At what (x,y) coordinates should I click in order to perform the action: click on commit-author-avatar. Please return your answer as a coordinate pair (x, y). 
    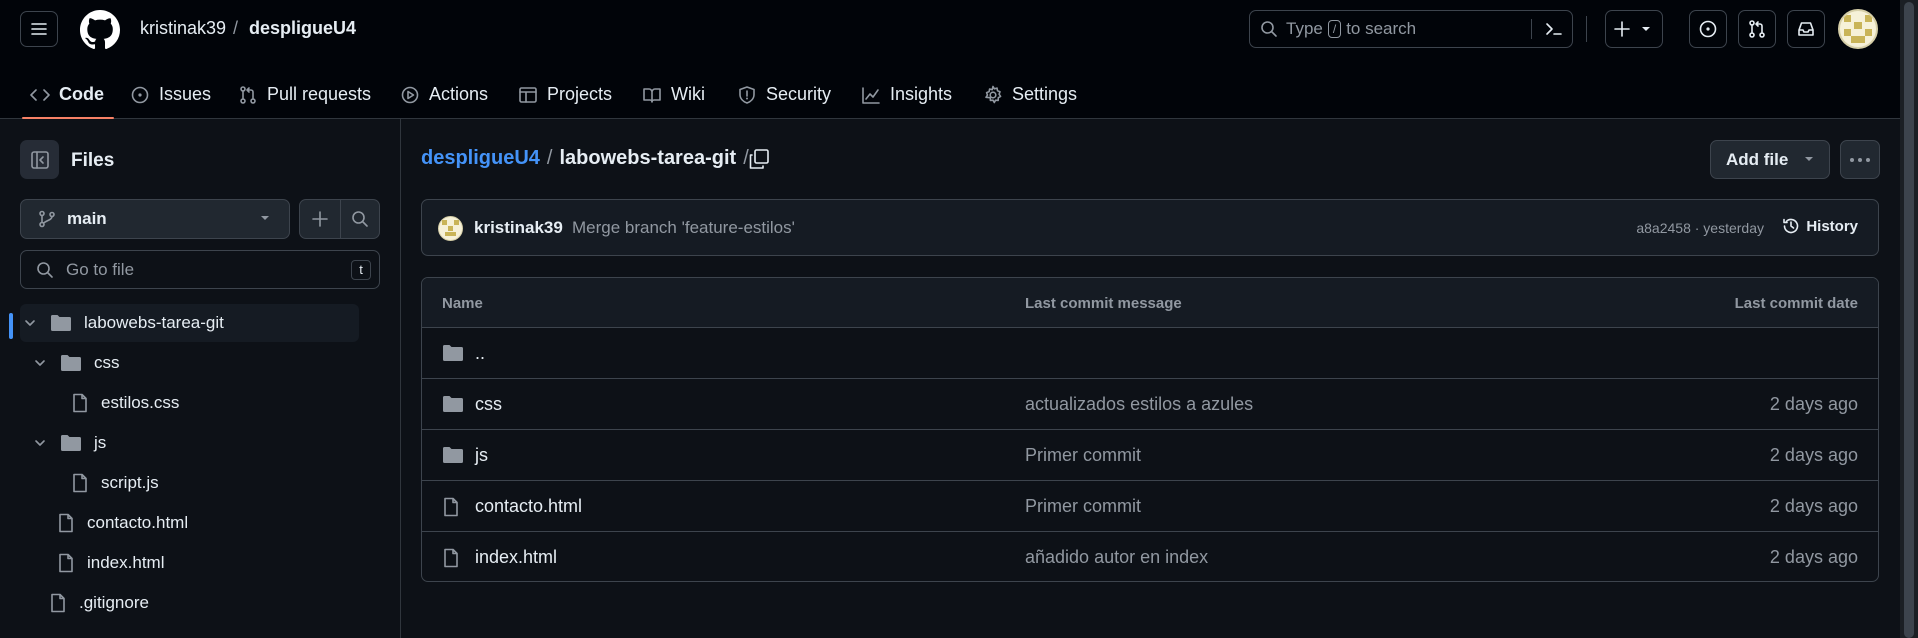
    Looking at the image, I should click on (450, 228).